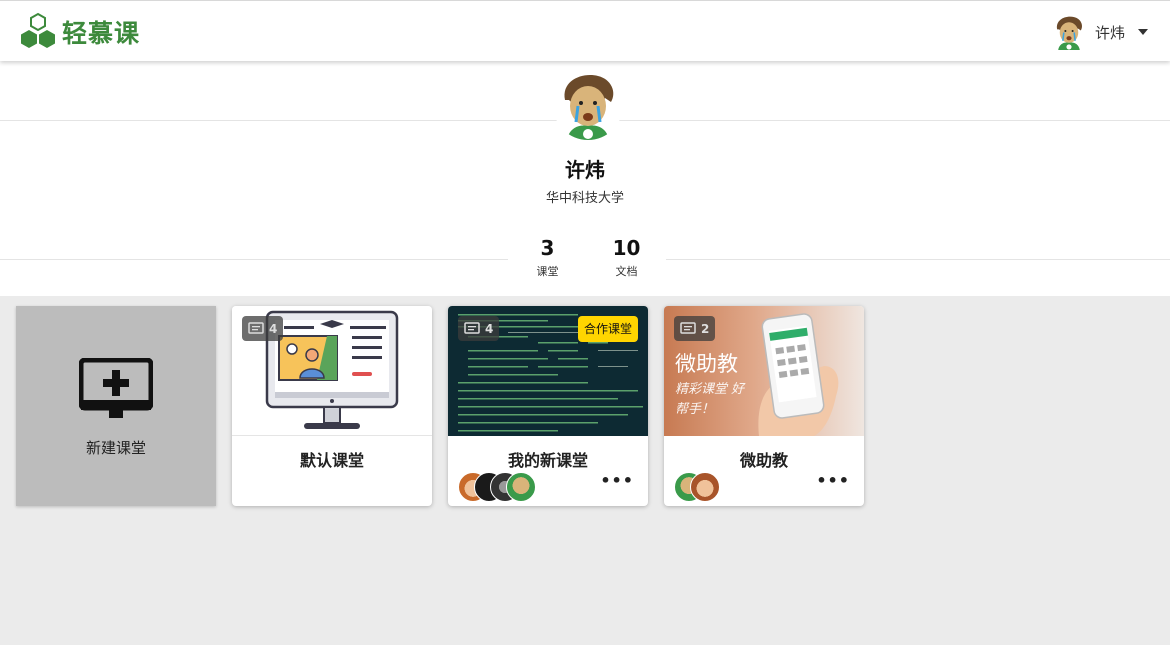 The width and height of the screenshot is (1170, 645). I want to click on top-navigation-bar: 轻慕课 许炜, so click(585, 30).